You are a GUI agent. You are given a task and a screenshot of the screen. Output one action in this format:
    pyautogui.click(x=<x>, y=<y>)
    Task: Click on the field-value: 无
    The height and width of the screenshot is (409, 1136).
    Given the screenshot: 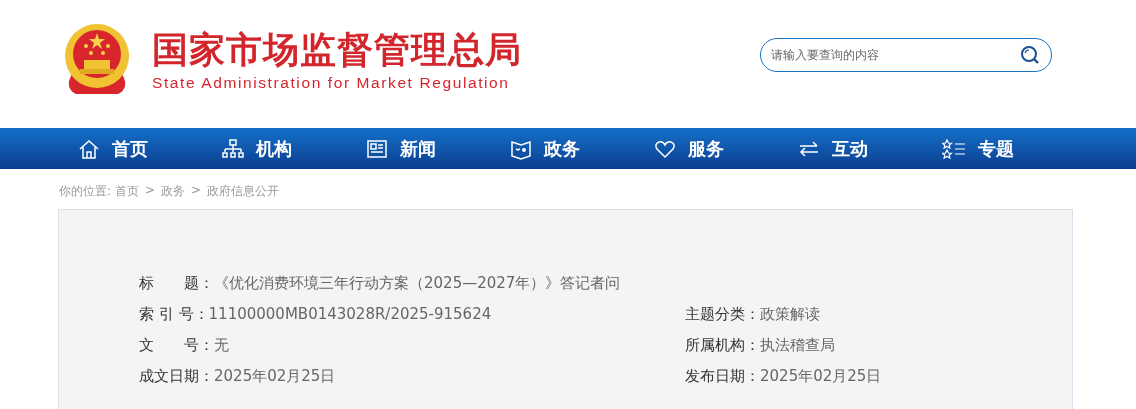 What is the action you would take?
    pyautogui.click(x=221, y=345)
    